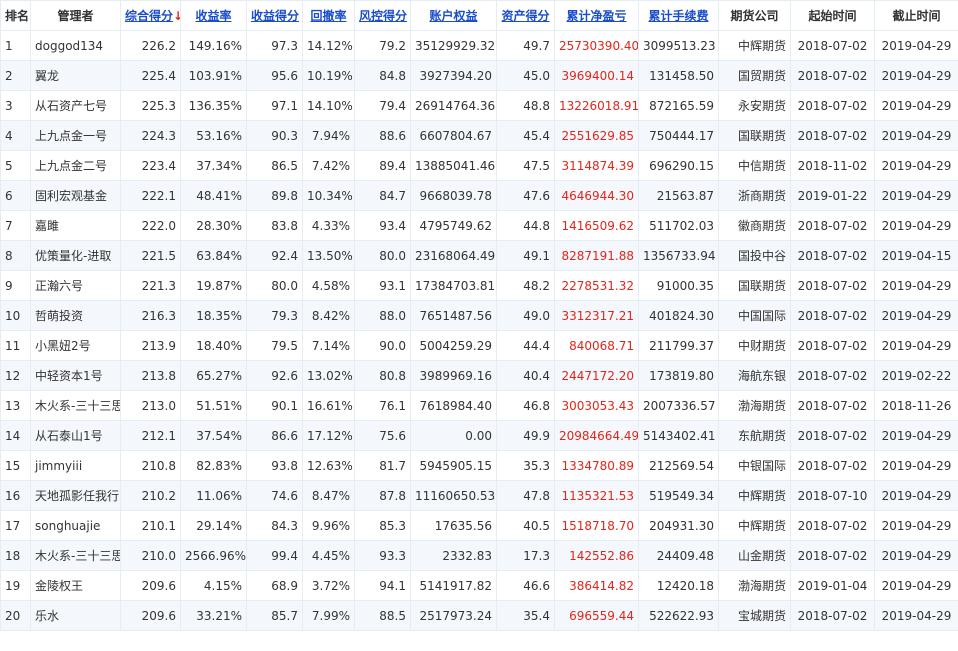 This screenshot has height=651, width=958. I want to click on header-return-rate: 收益率, so click(213, 15).